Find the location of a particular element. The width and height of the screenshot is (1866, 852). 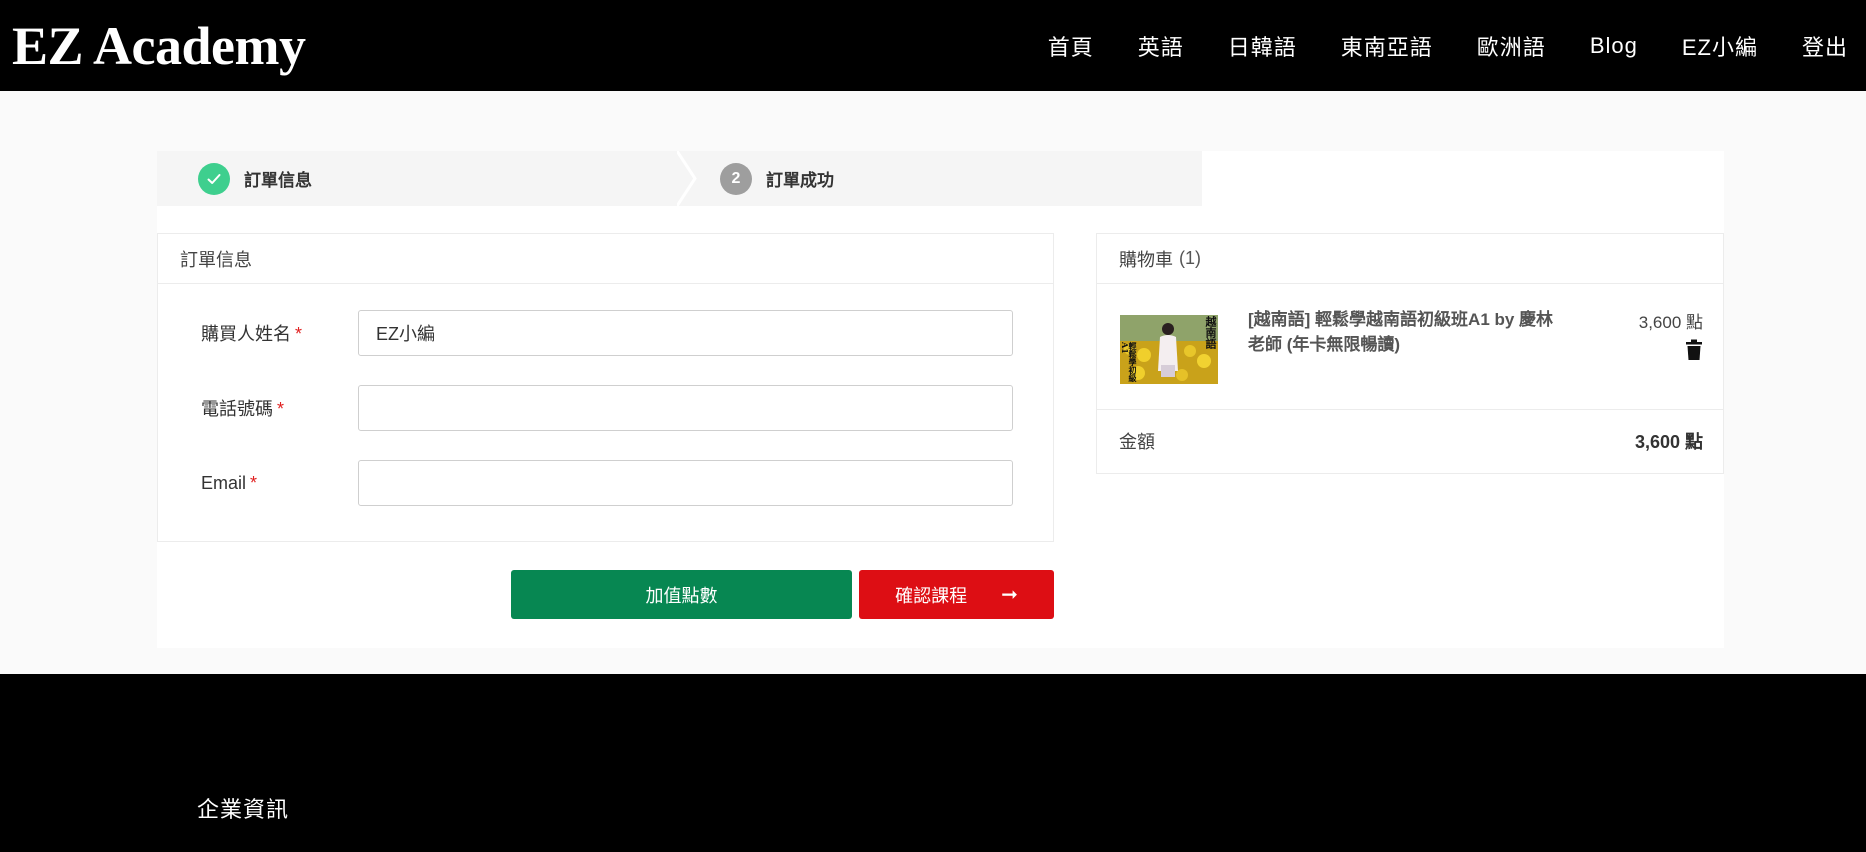

cart-total-row: 金額 3,600 點 is located at coordinates (1410, 441).